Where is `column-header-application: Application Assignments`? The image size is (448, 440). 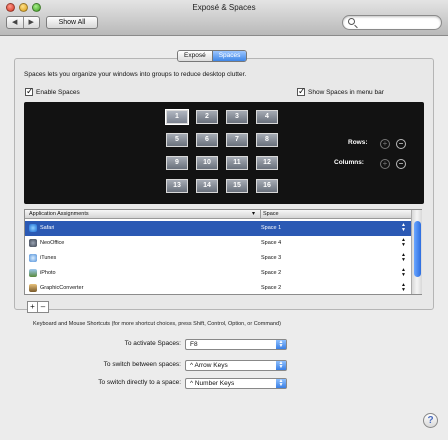
column-header-application: Application Assignments is located at coordinates (59, 214).